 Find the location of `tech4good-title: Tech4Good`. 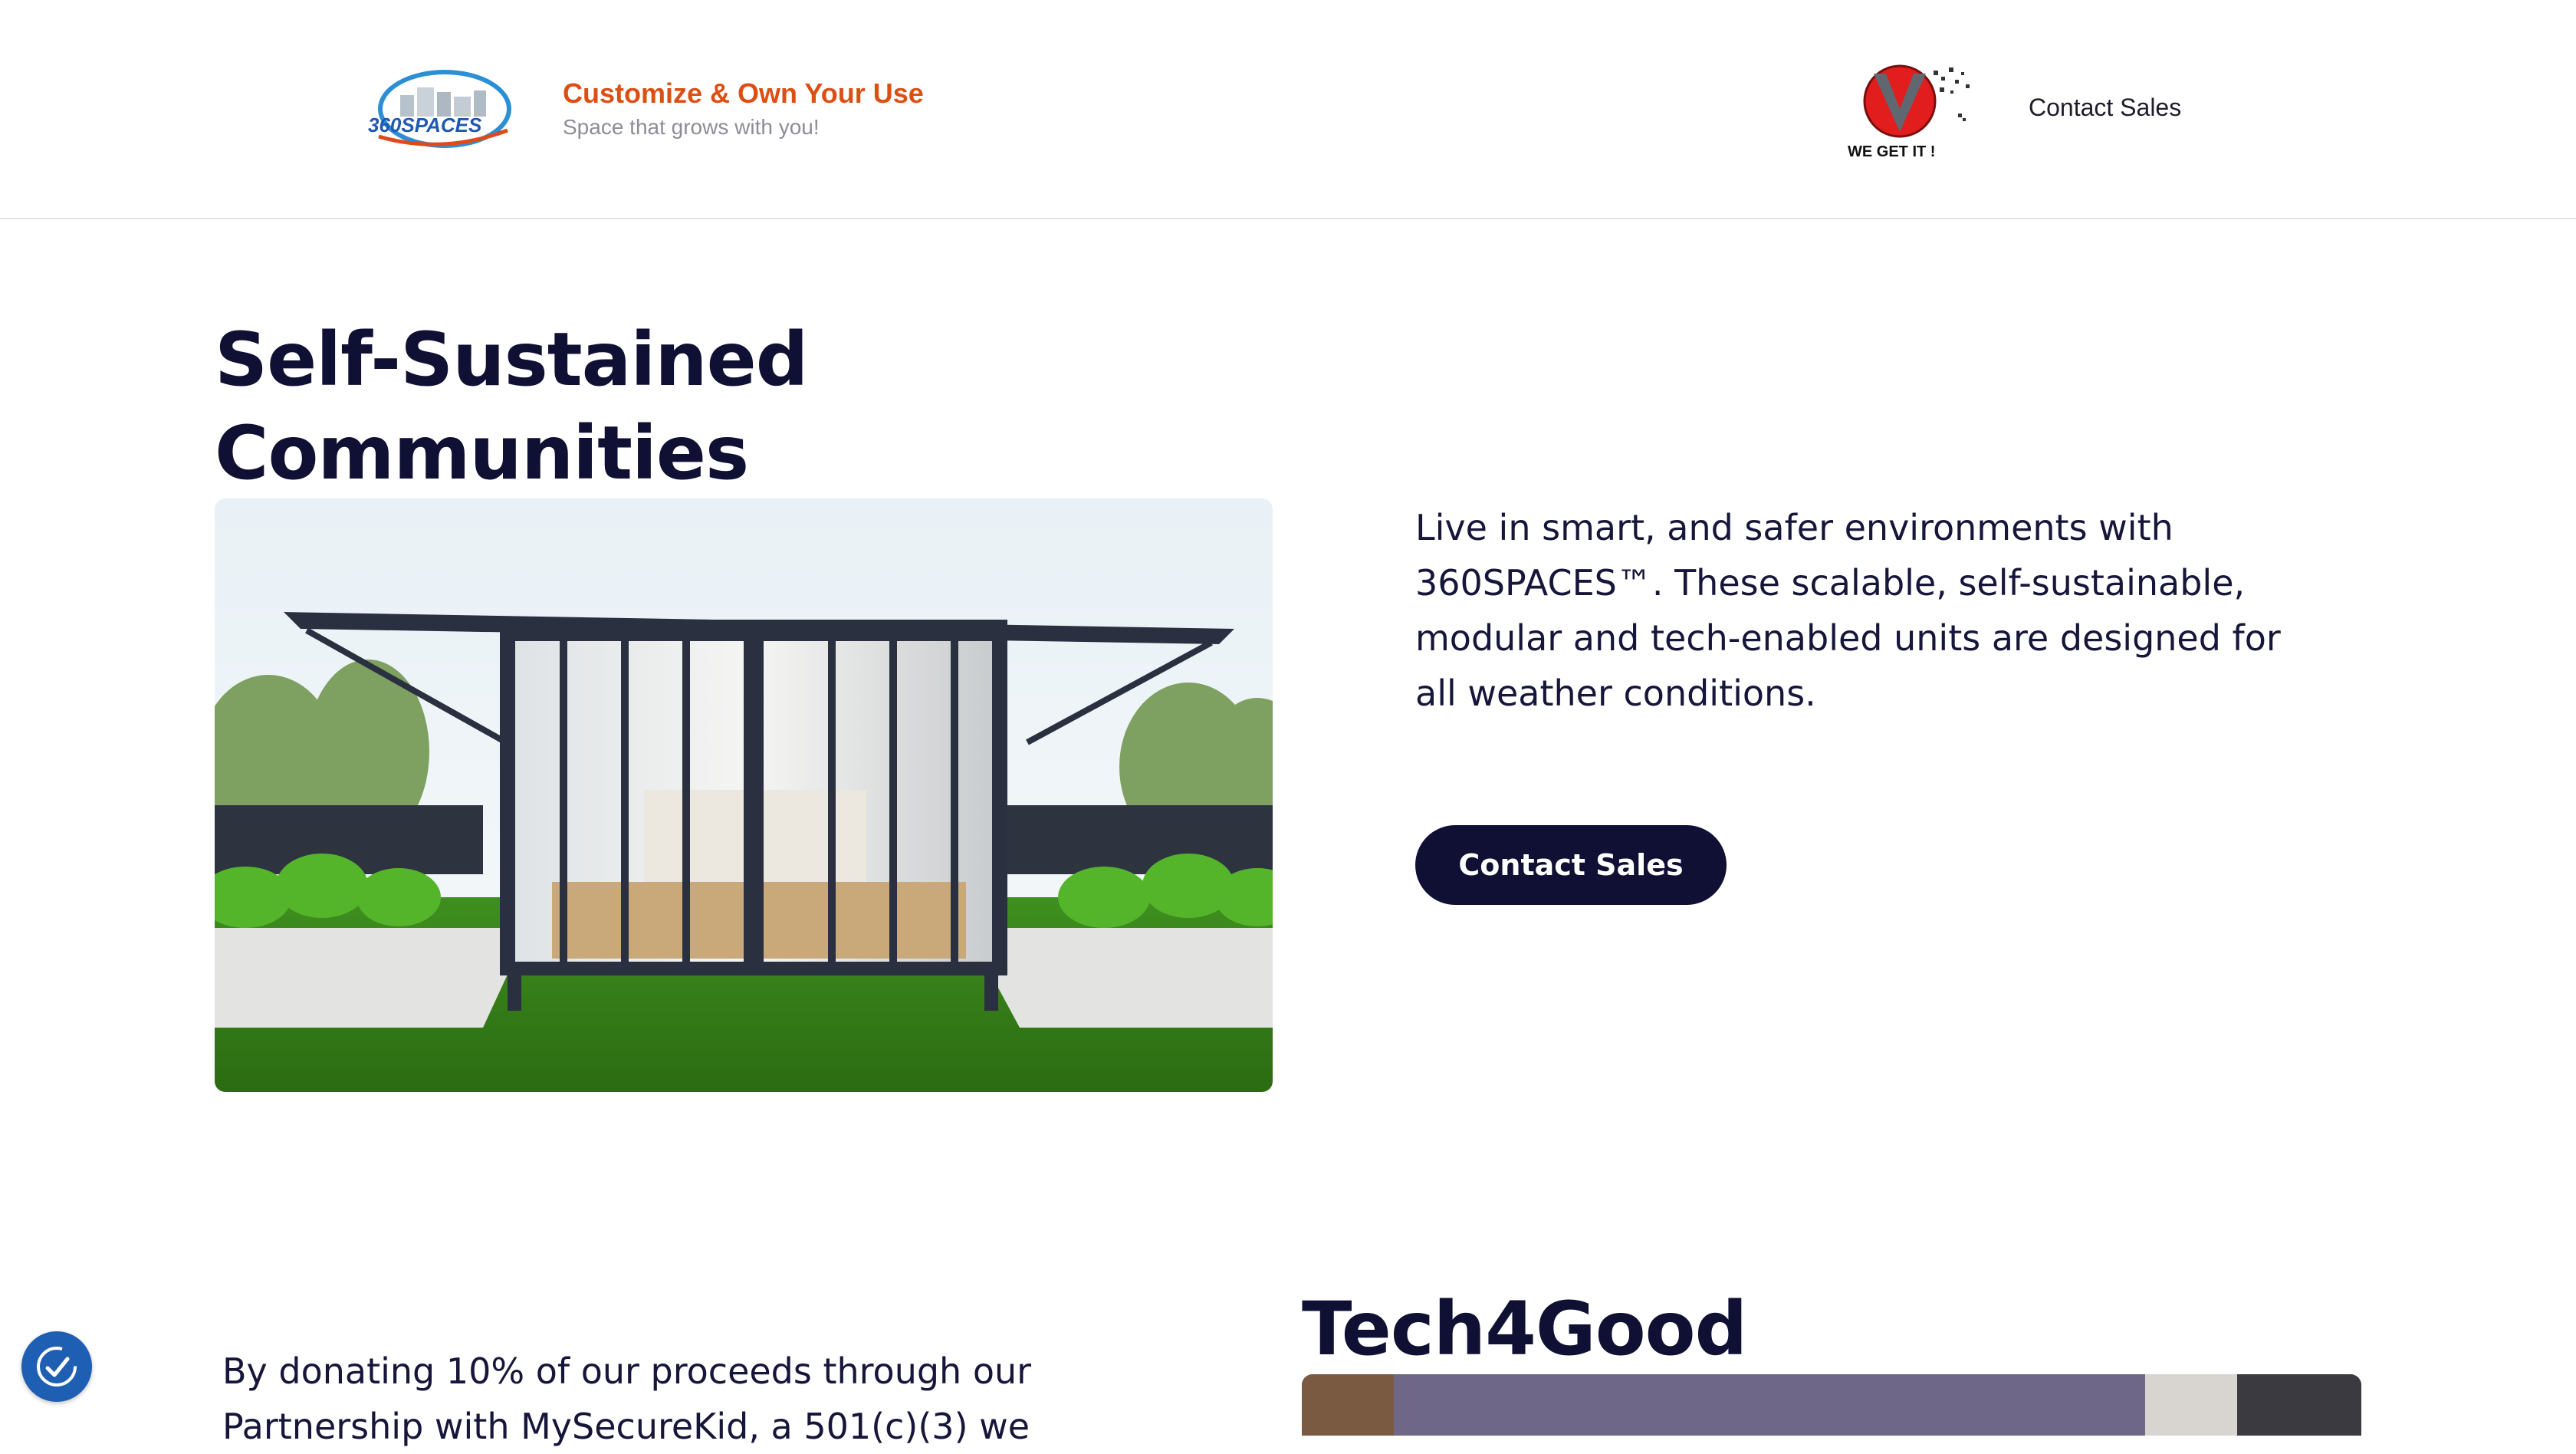

tech4good-title: Tech4Good is located at coordinates (1525, 1329).